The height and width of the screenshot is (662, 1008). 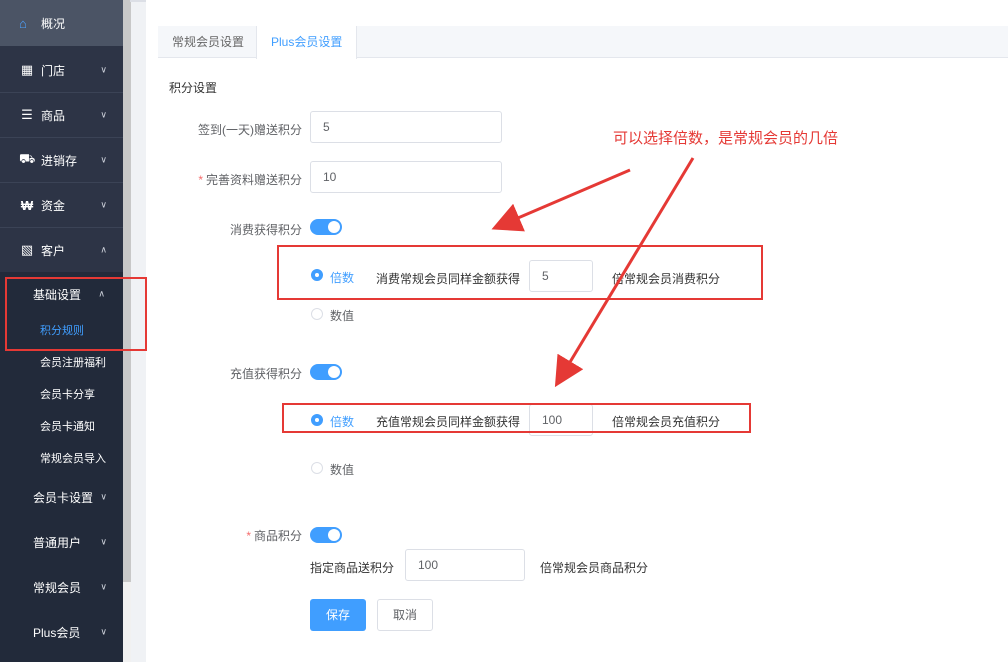 I want to click on annotation-text: 可以选择倍数，是常规会员的几倍, so click(x=726, y=138).